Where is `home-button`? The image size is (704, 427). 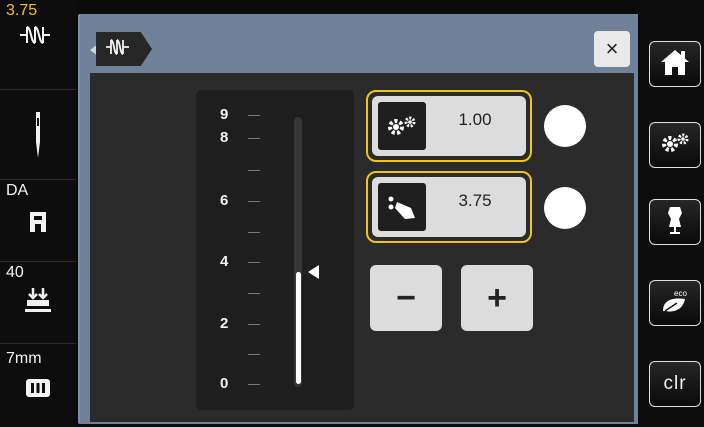 home-button is located at coordinates (675, 64).